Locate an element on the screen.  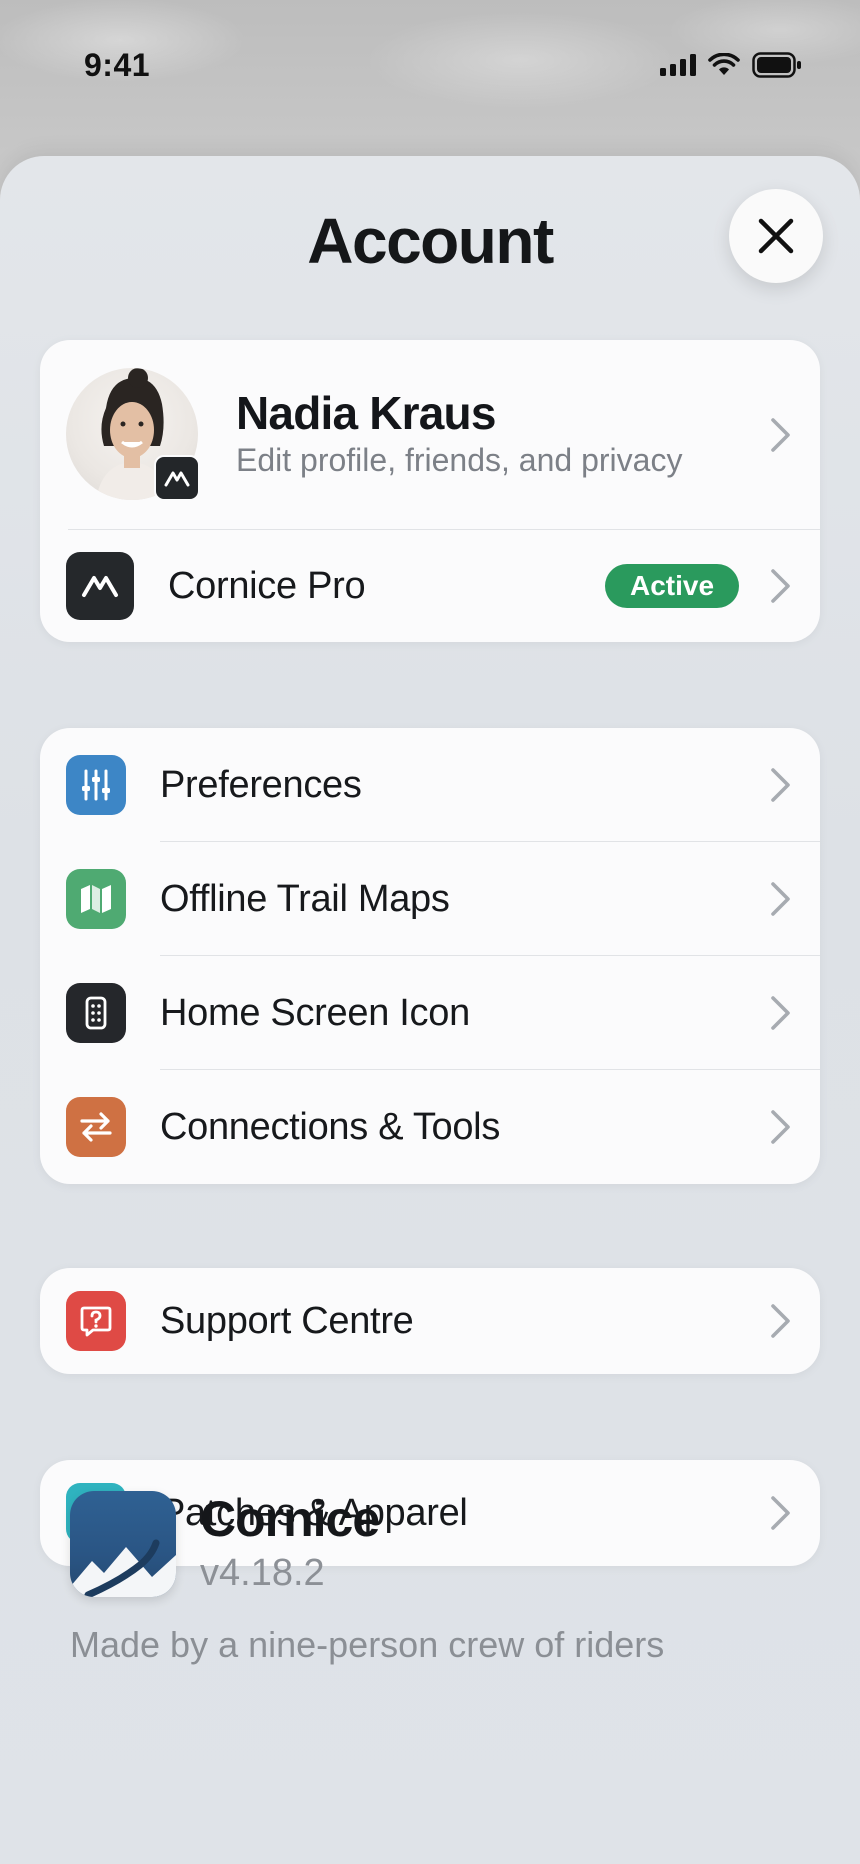
subscription-row: Cornice Pro Active is located at coordinates (430, 586).